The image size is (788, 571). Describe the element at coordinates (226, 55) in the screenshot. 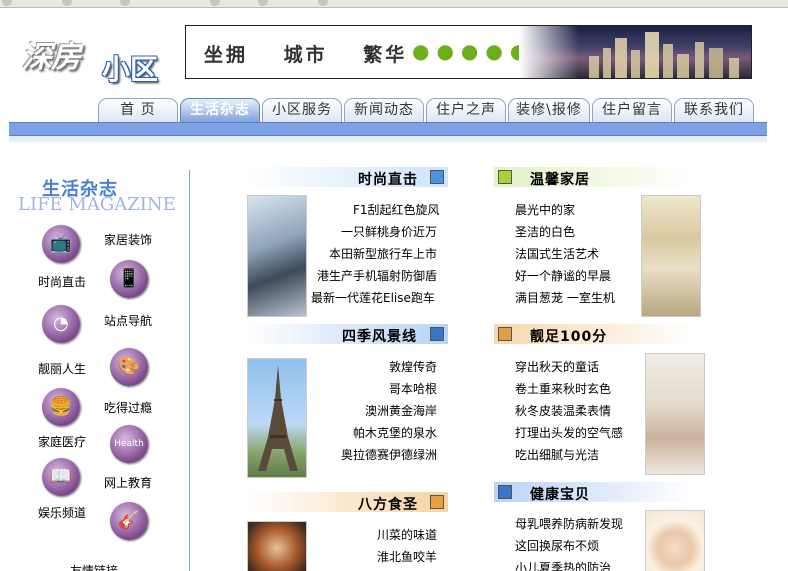

I see `slogan-word: 坐拥` at that location.